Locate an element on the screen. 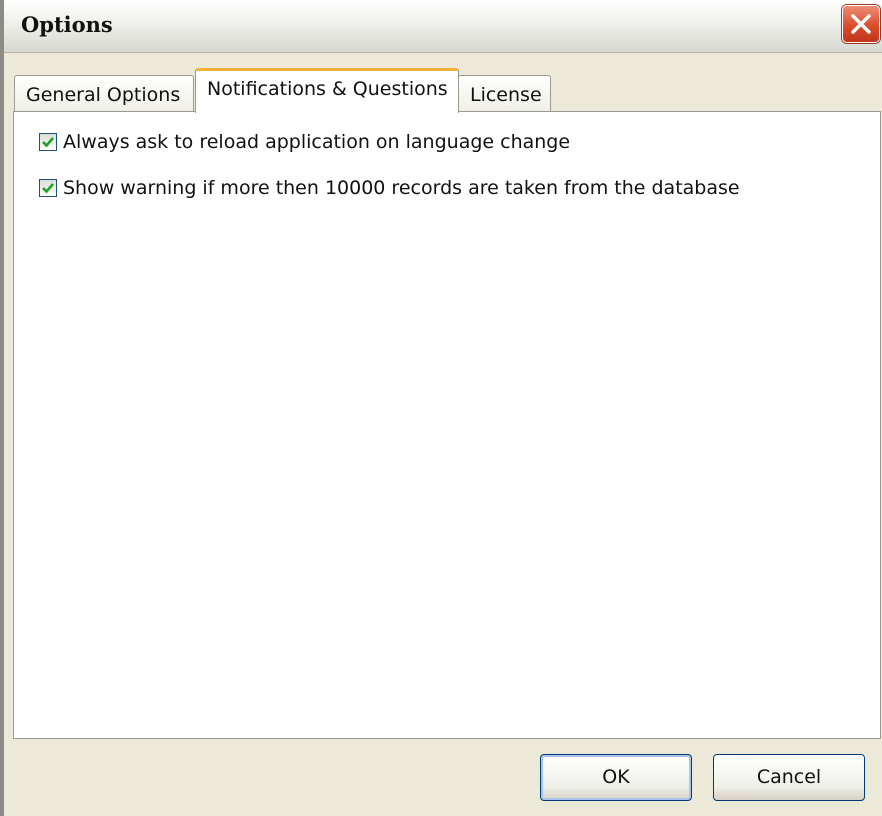 The height and width of the screenshot is (816, 882). tab-label: General Options is located at coordinates (103, 95).